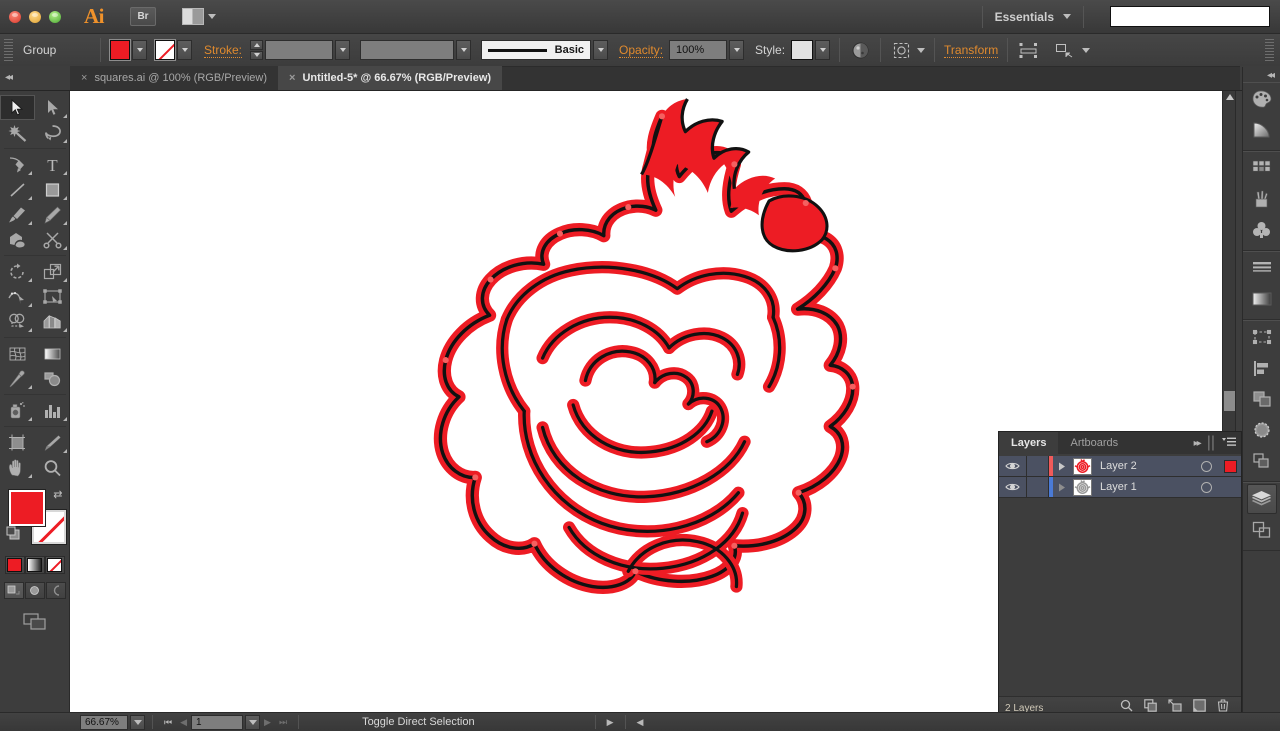  What do you see at coordinates (1142, 466) in the screenshot?
I see `layer-name-label: Layer 2` at bounding box center [1142, 466].